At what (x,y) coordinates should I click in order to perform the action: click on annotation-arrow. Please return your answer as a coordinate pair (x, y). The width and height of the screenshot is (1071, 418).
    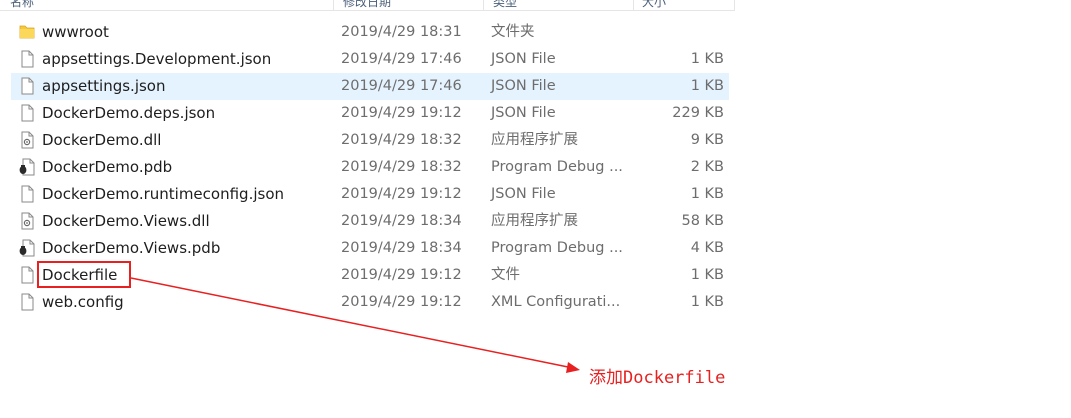
    Looking at the image, I should click on (355, 325).